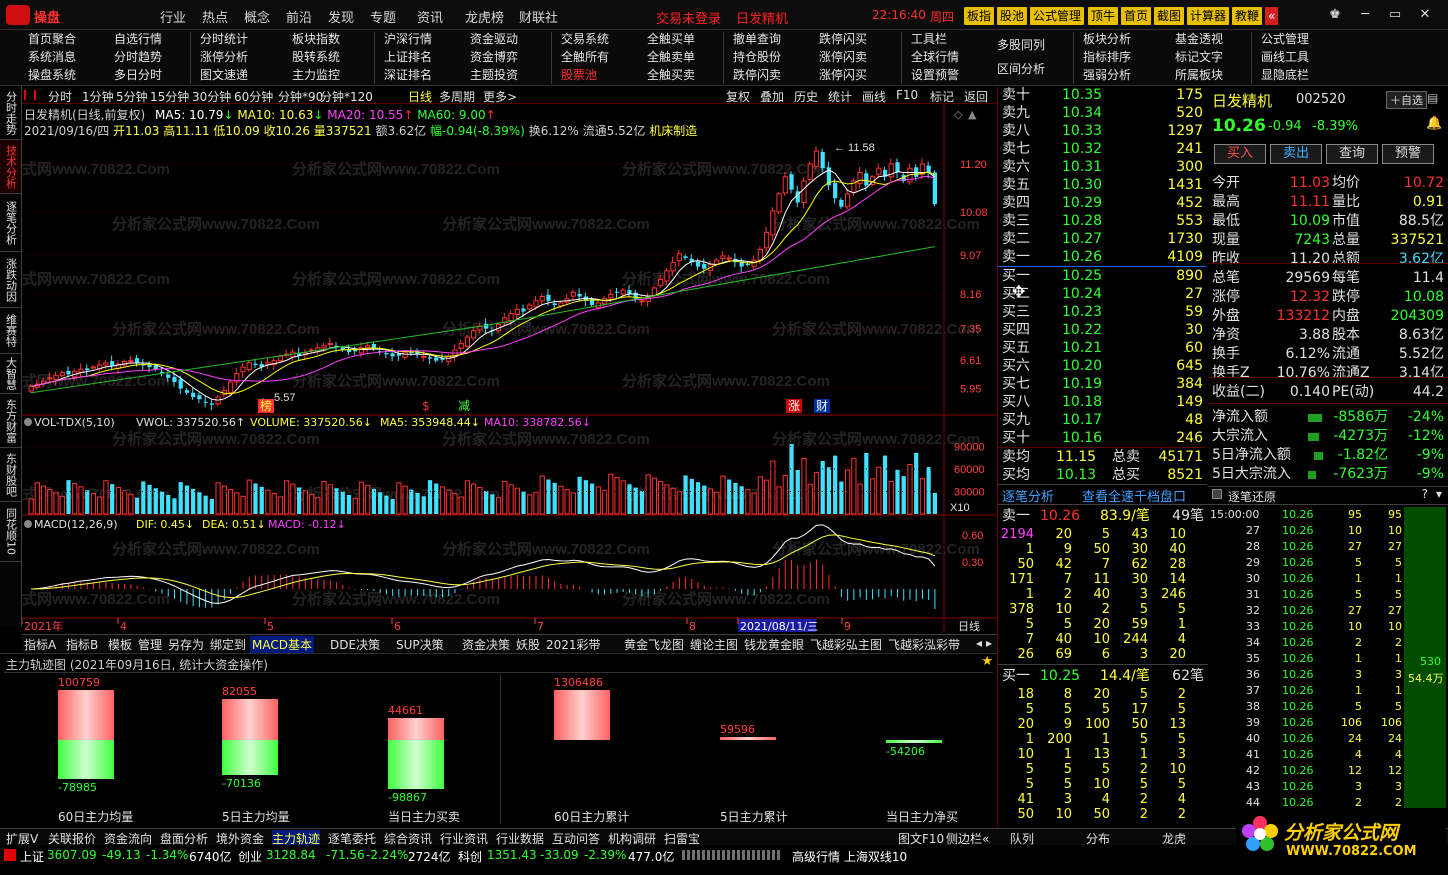  I want to click on period-tab: 分钟*120, so click(346, 96).